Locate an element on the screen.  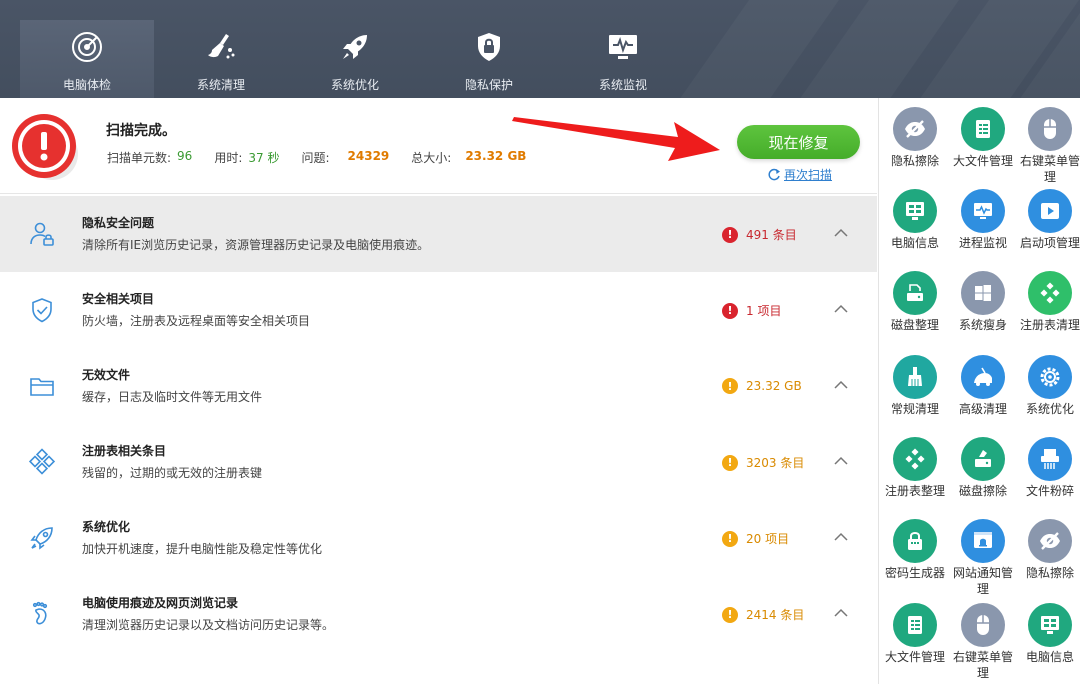
tool-label: 启动项管理 is located at coordinates (1048, 243).